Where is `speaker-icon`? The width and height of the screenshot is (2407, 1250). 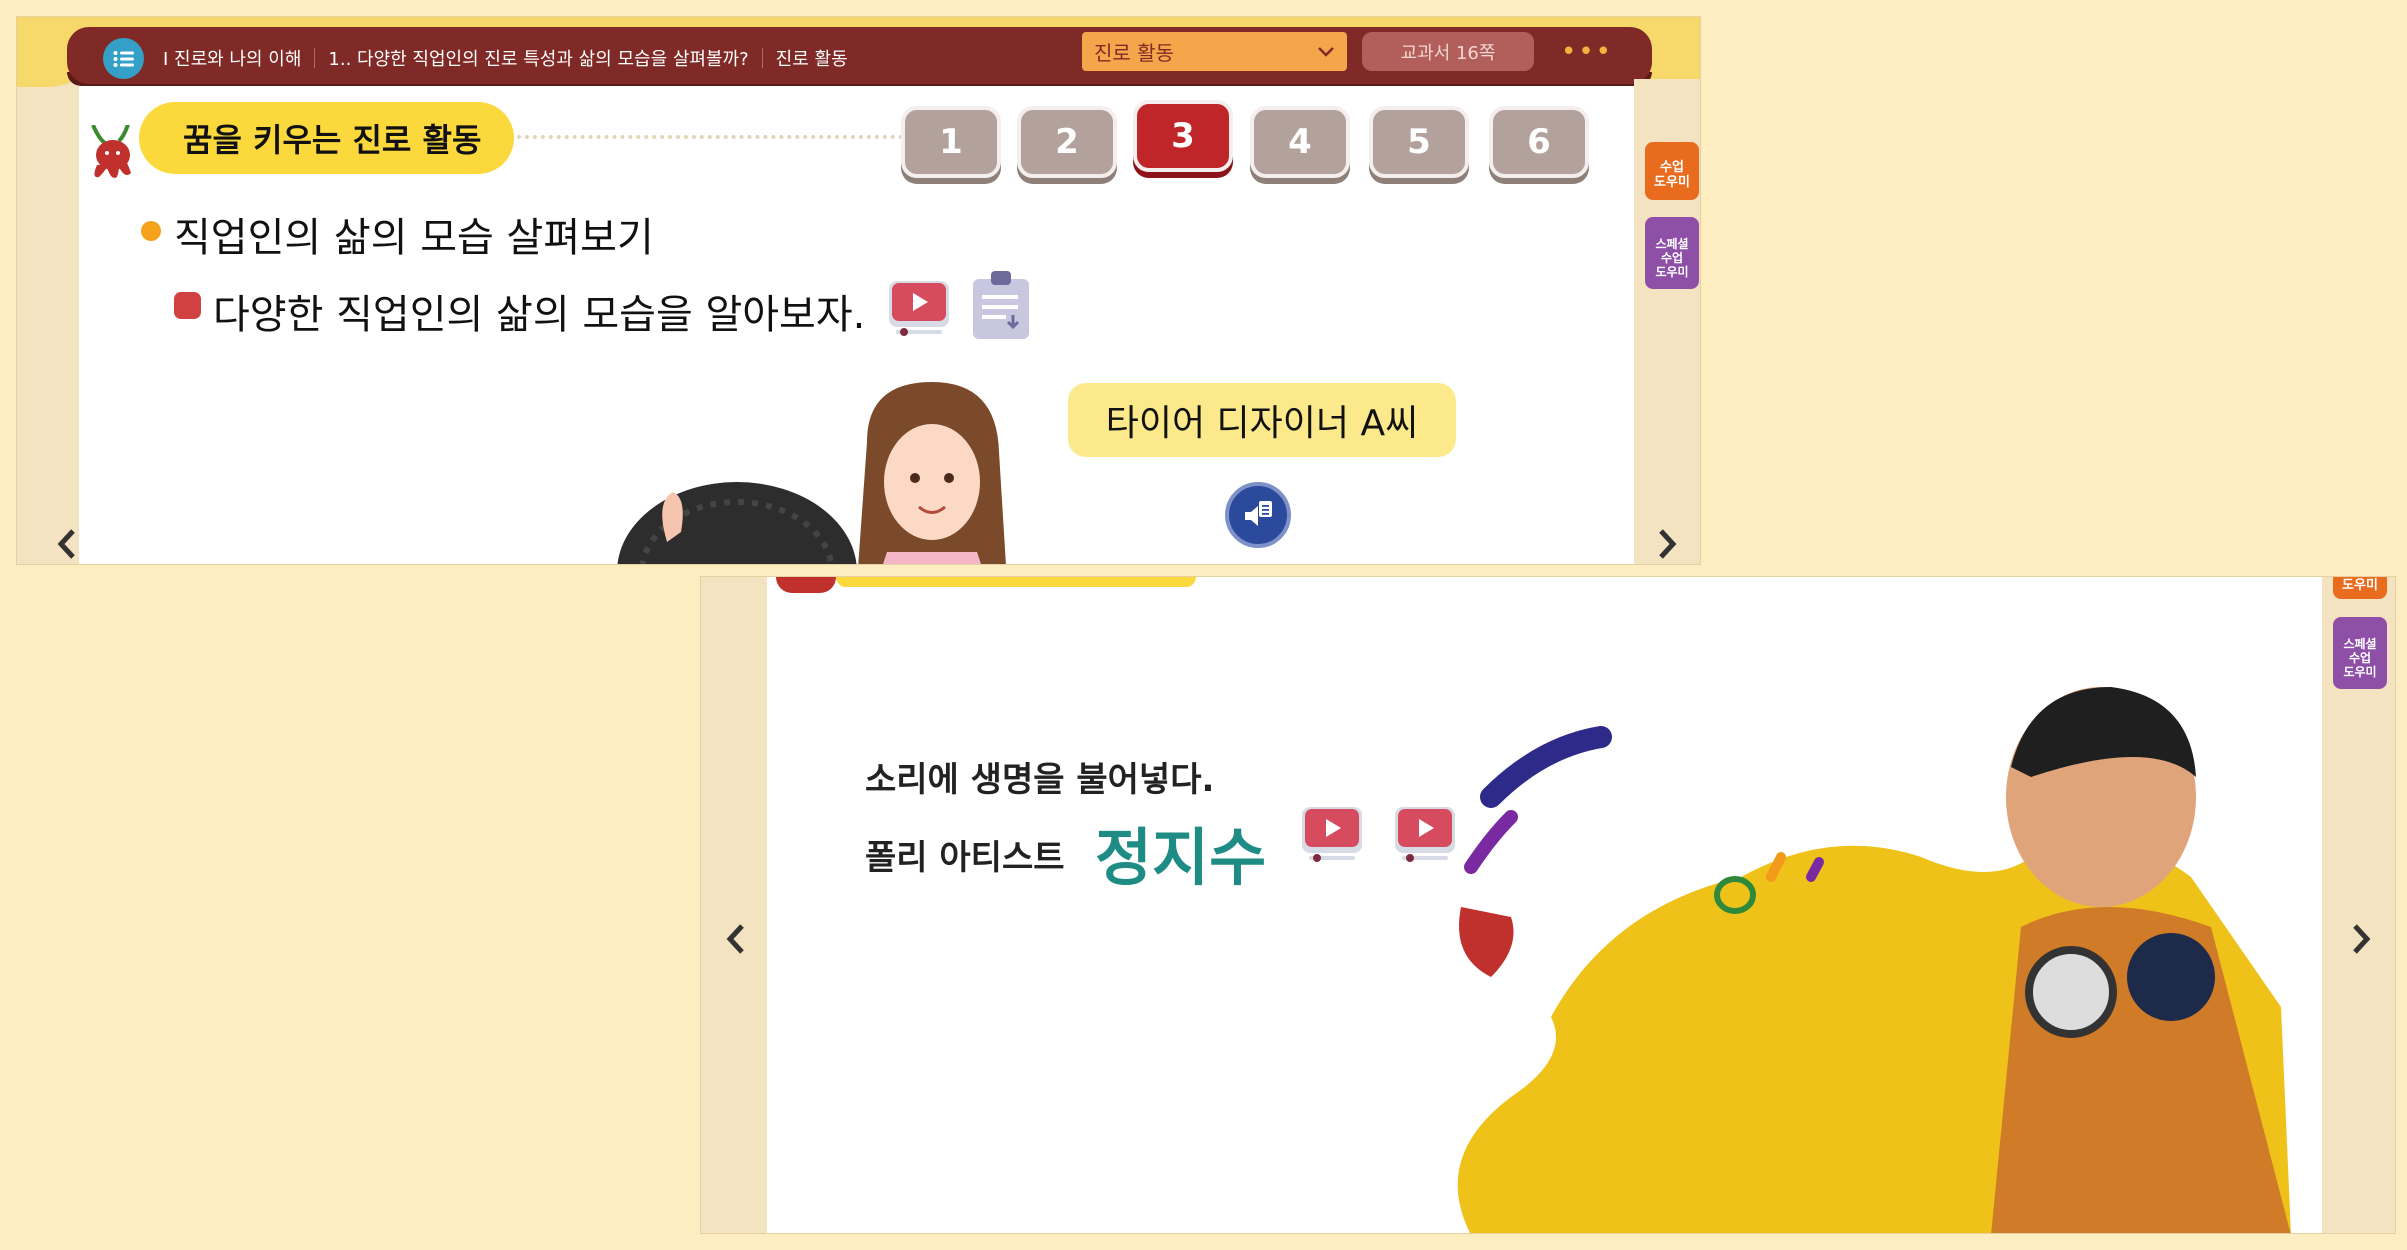 speaker-icon is located at coordinates (1258, 513).